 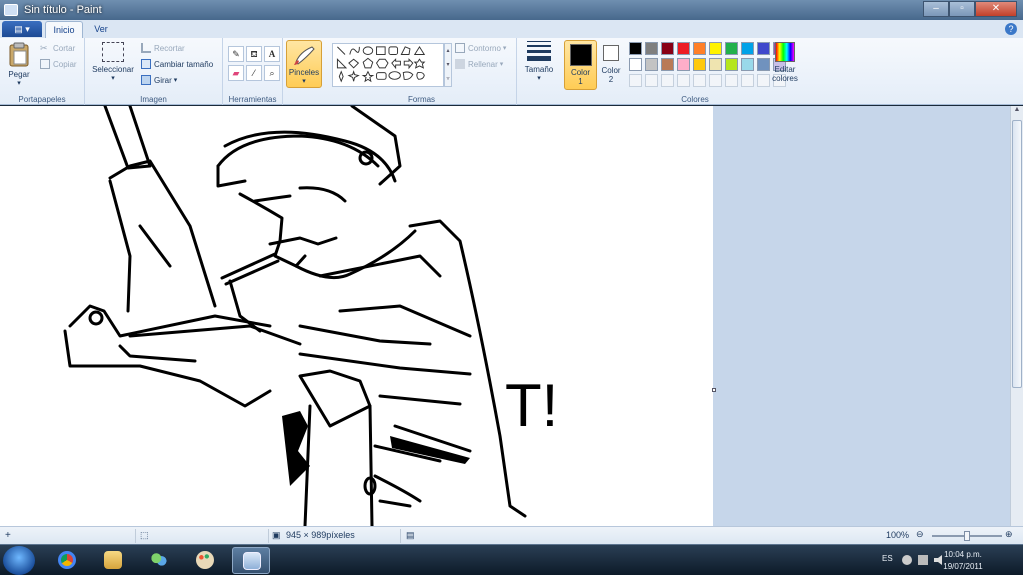 I want to click on rotate-dropdown-arrow: ▾, so click(x=176, y=80).